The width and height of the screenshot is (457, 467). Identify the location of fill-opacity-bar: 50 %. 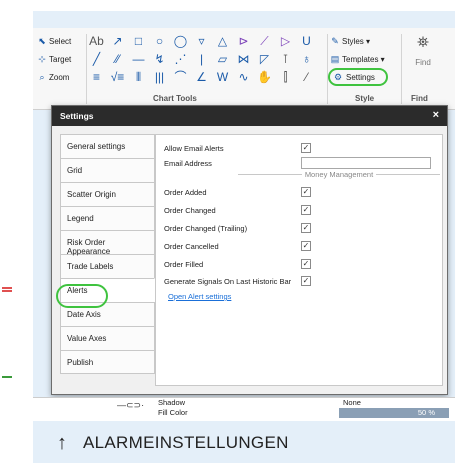
(394, 413).